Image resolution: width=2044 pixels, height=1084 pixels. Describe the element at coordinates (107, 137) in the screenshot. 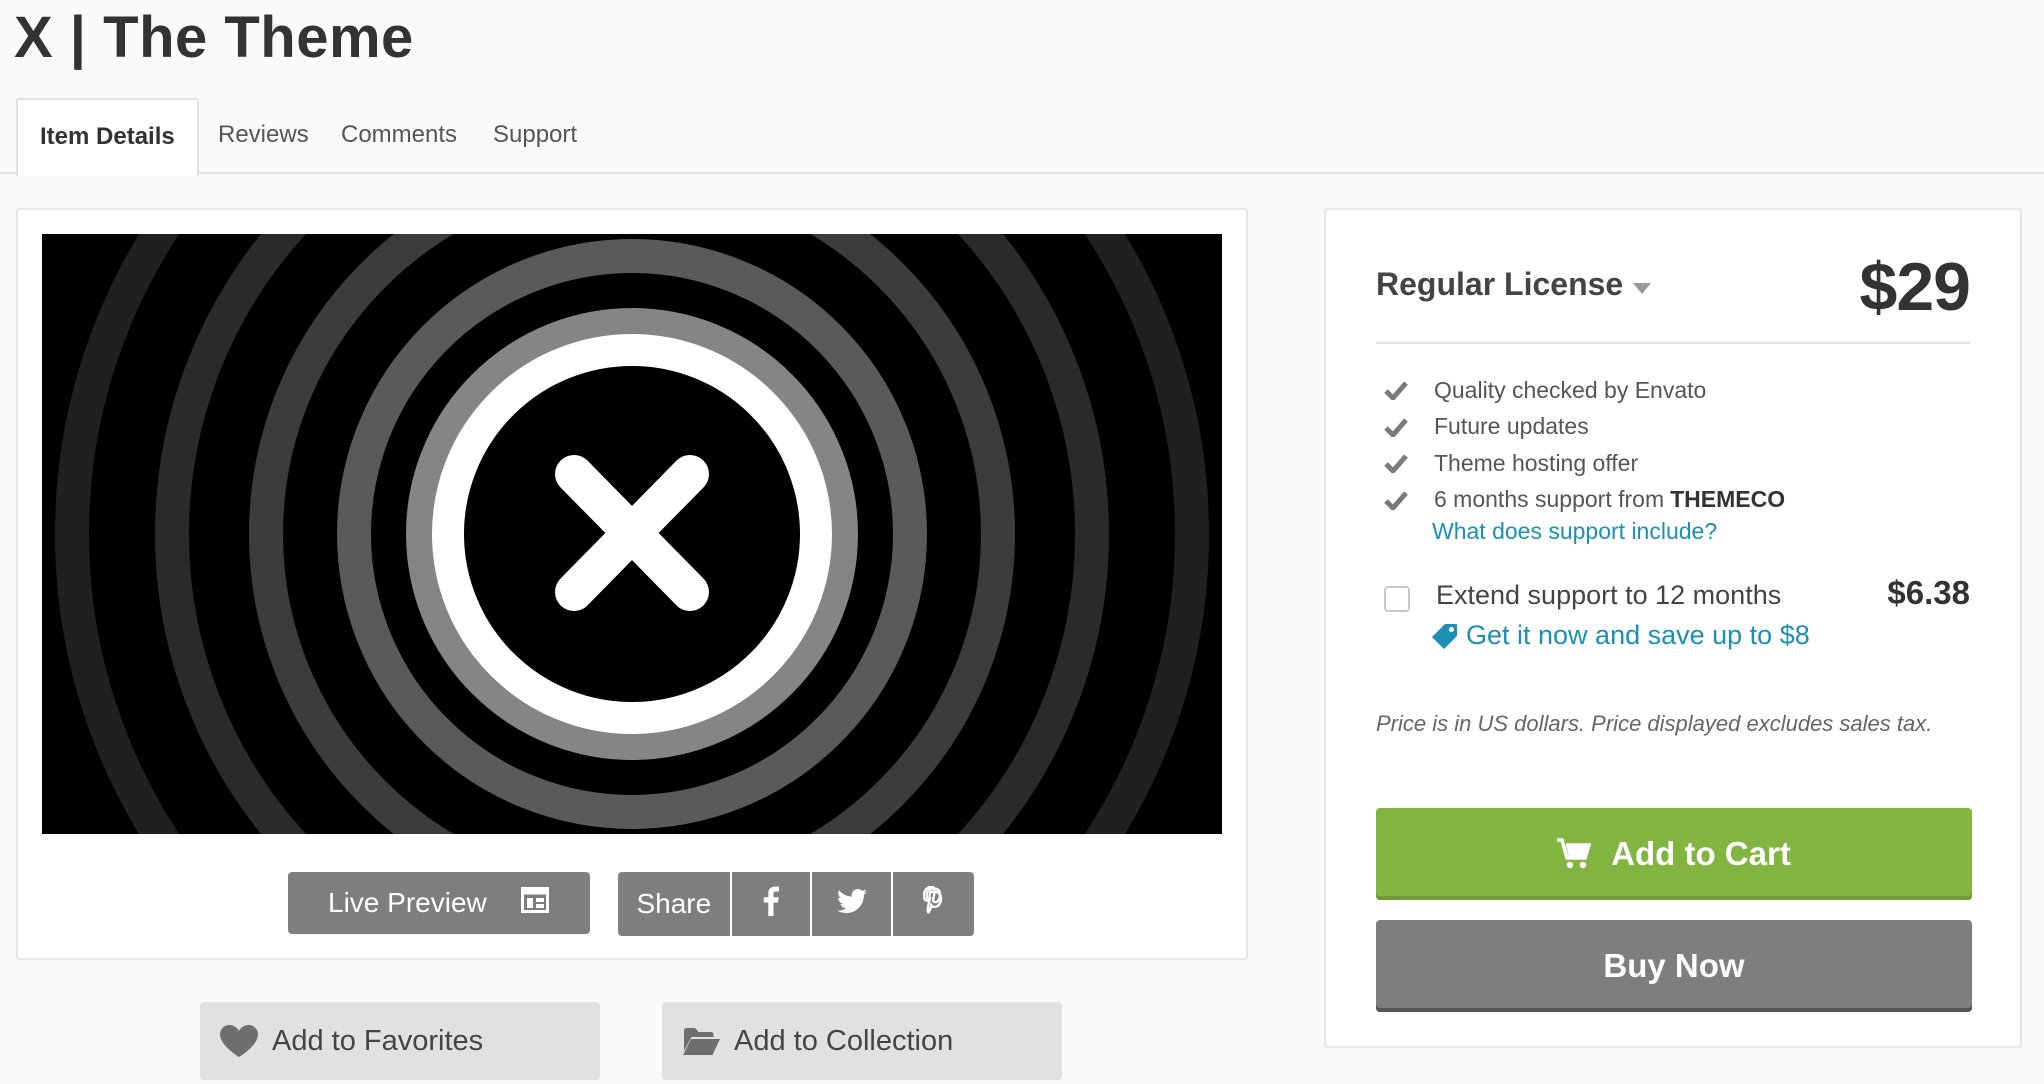

I see `tab-item-details: Item Details` at that location.